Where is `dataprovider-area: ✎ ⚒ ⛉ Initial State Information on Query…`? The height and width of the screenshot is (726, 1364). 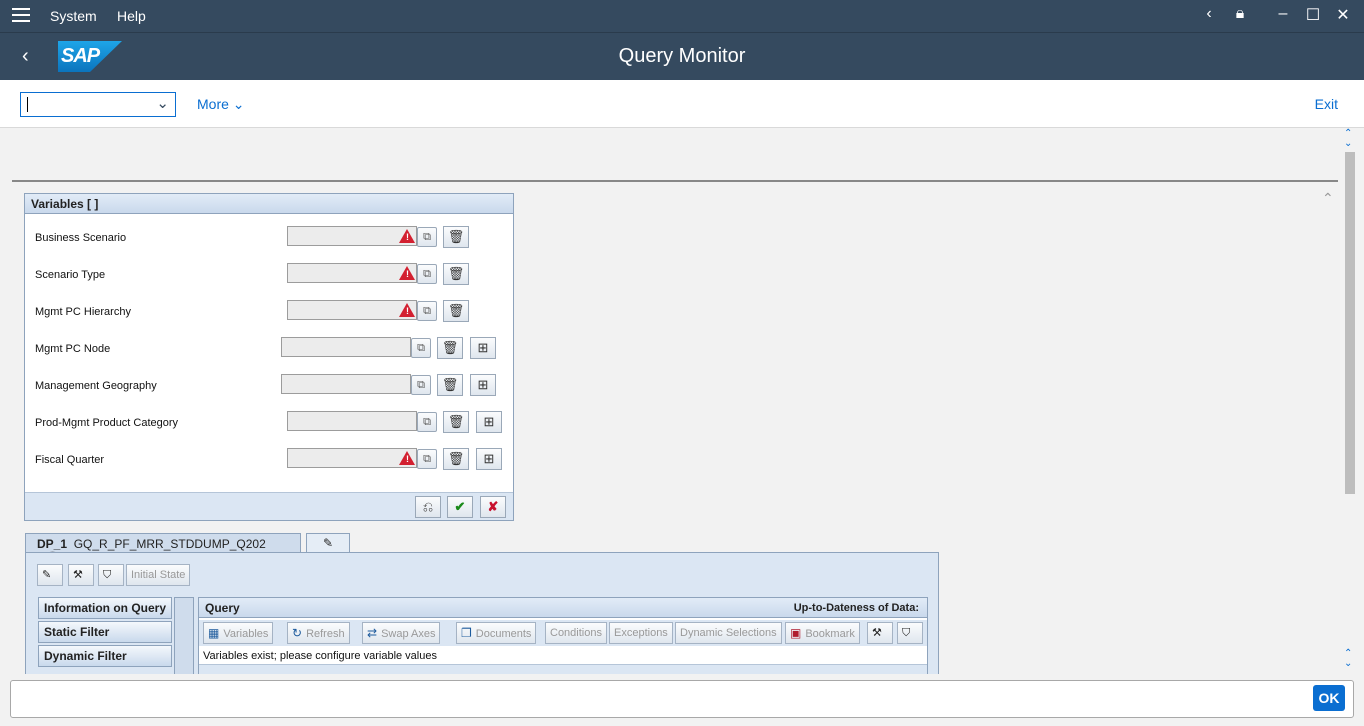 dataprovider-area: ✎ ⚒ ⛉ Initial State Information on Query… is located at coordinates (482, 613).